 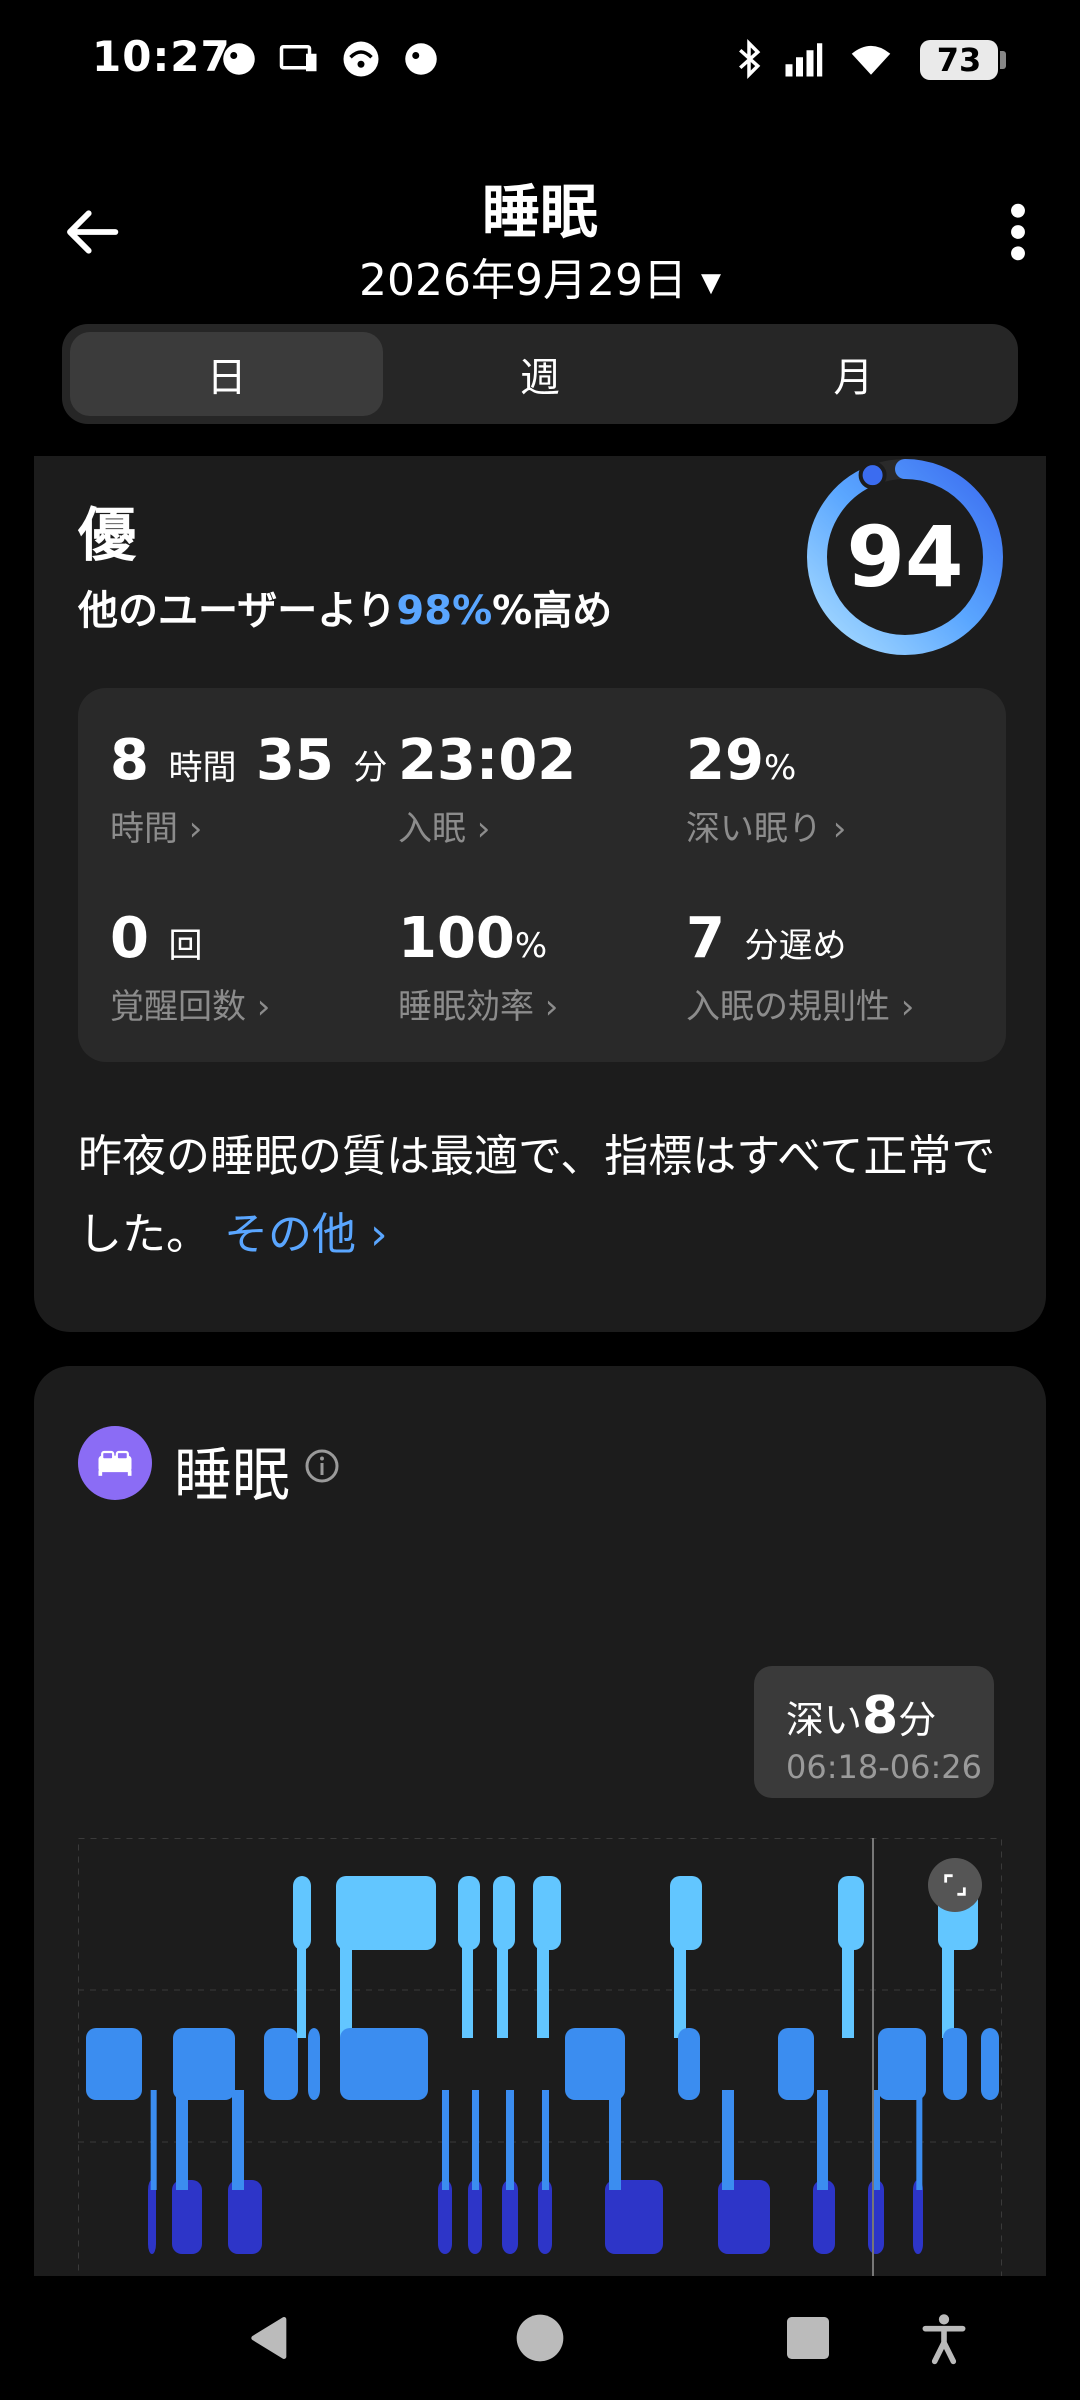 What do you see at coordinates (322, 1466) in the screenshot?
I see `info-icon` at bounding box center [322, 1466].